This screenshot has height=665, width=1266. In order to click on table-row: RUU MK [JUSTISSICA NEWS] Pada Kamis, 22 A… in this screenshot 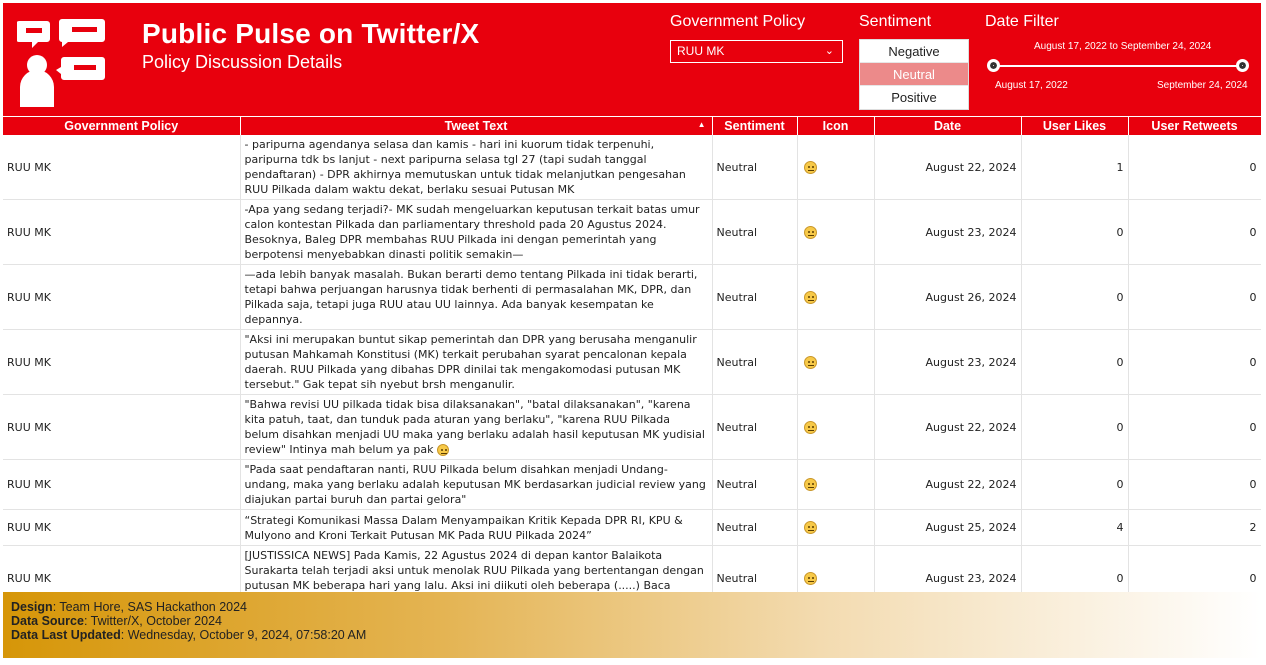, I will do `click(632, 568)`.